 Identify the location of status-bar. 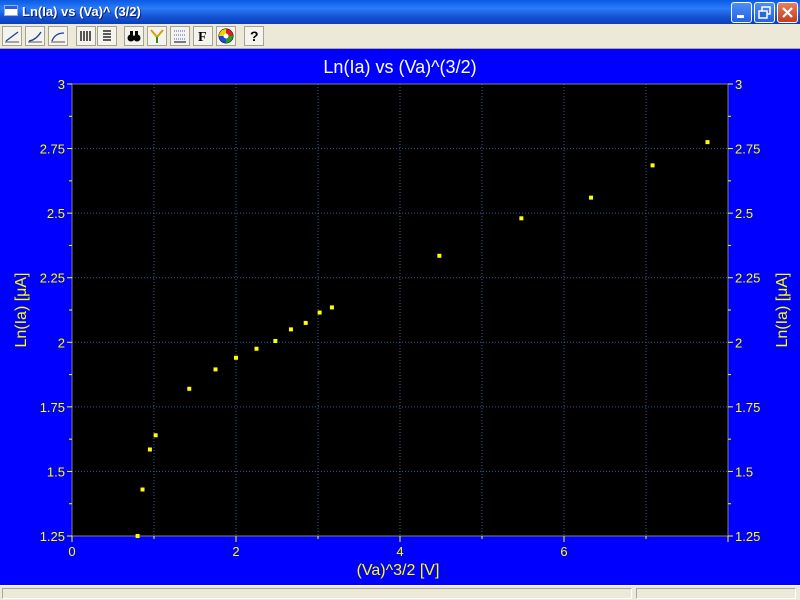
(400, 592).